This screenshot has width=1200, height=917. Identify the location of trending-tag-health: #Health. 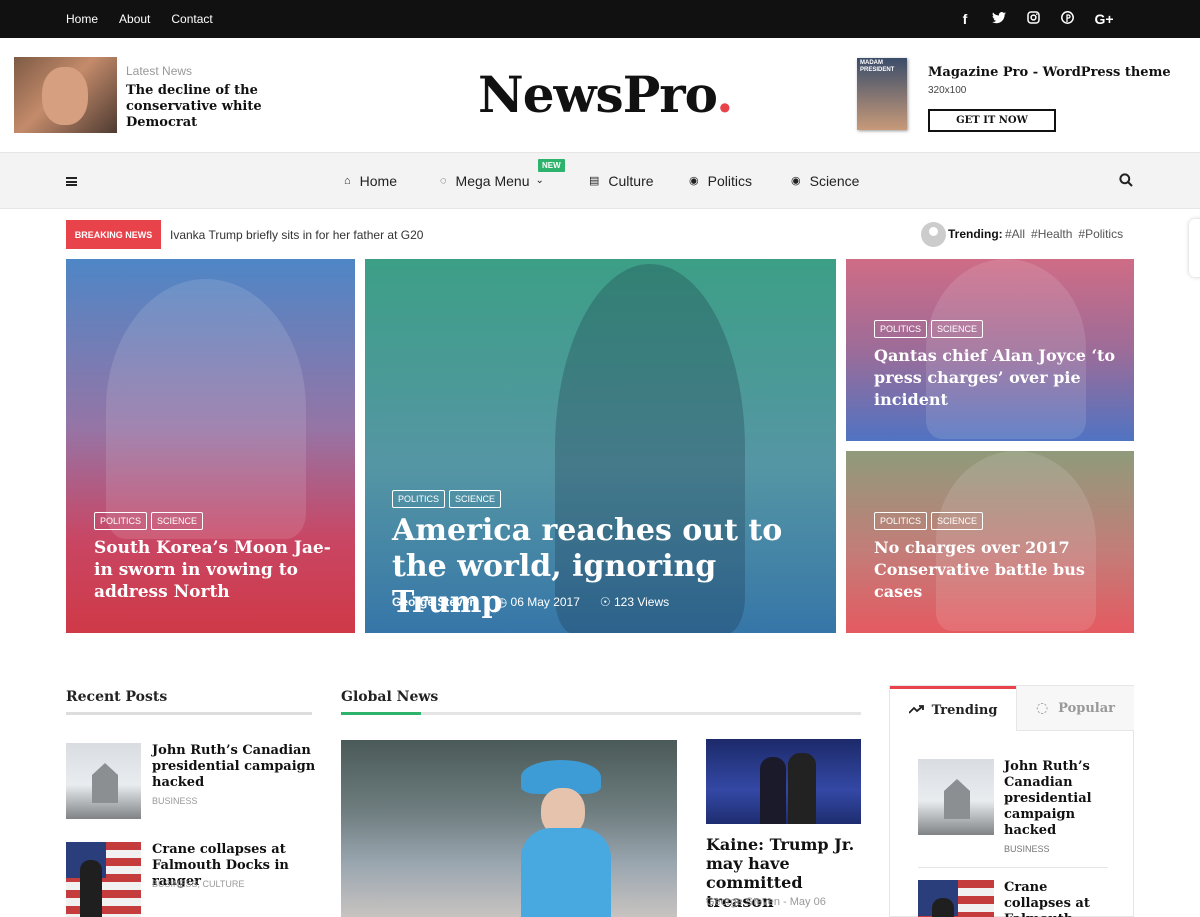
(1051, 234).